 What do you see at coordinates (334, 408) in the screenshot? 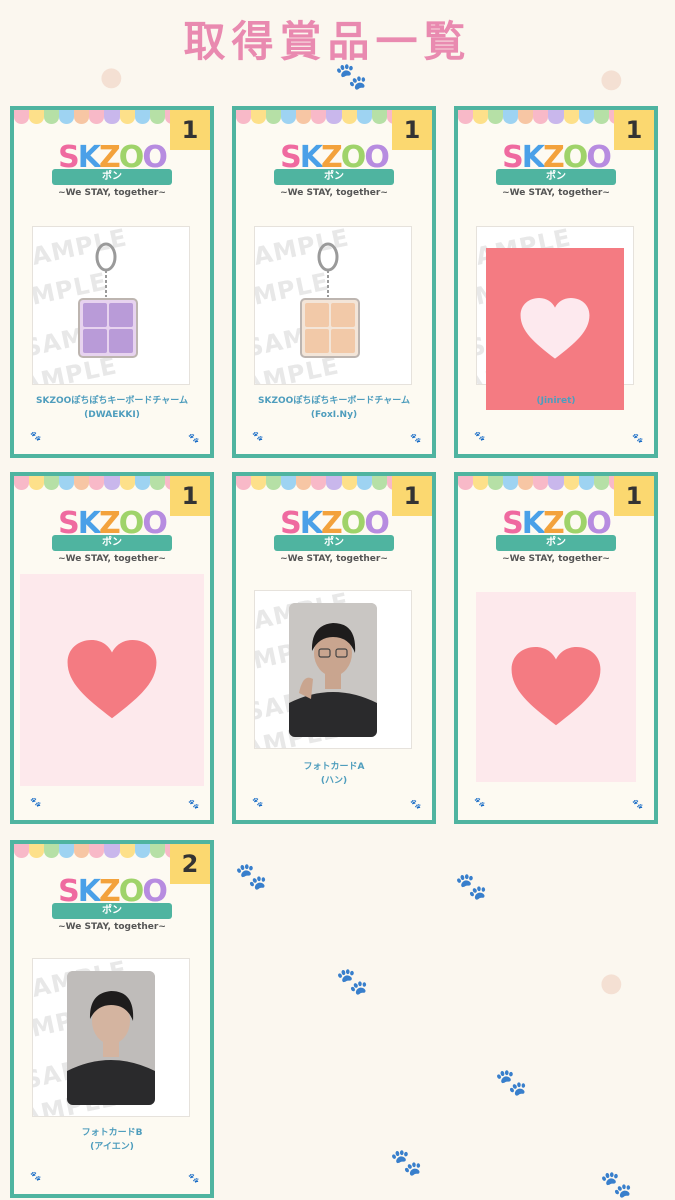
I see `prize-name: SKZOOぽちぽちキーボードチャーム (FoxI.Ny)` at bounding box center [334, 408].